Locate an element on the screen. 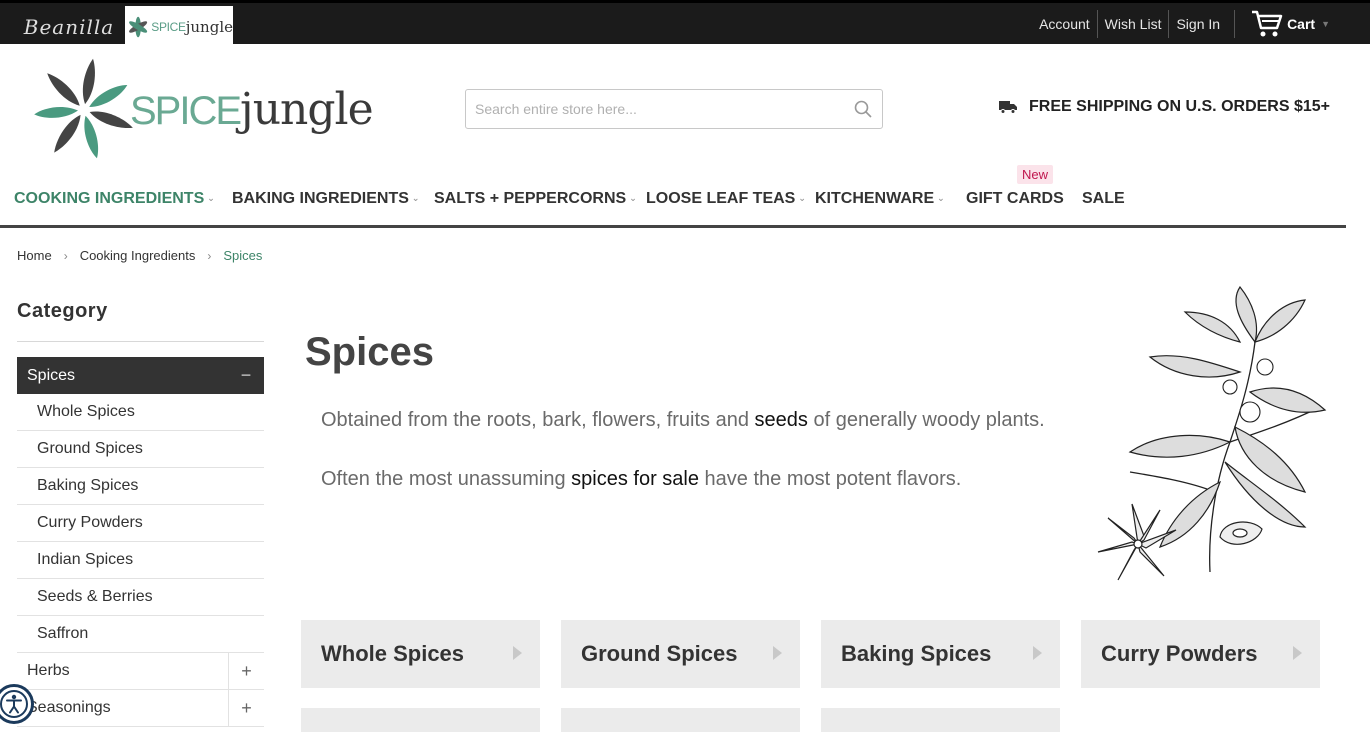  search-input is located at coordinates (651, 109).